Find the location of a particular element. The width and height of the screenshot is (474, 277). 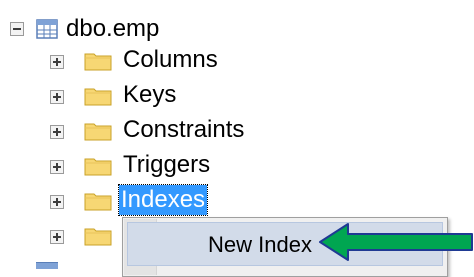

tree-node-label: Keys is located at coordinates (150, 94).